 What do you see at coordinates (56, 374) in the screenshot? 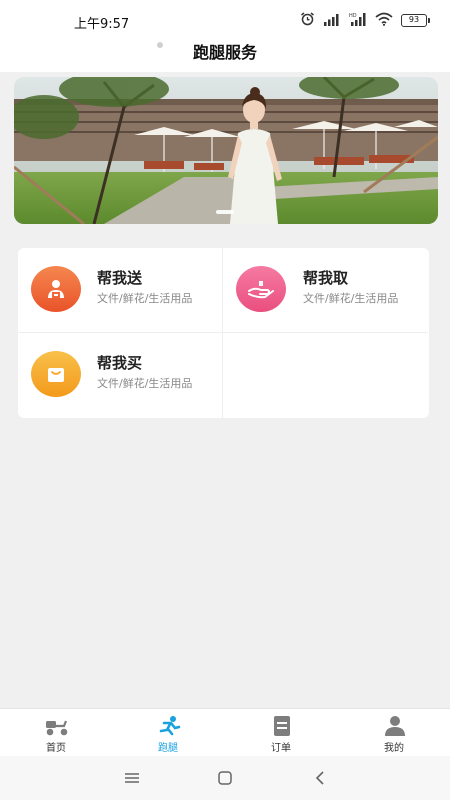
I see `shopping-bag-icon` at bounding box center [56, 374].